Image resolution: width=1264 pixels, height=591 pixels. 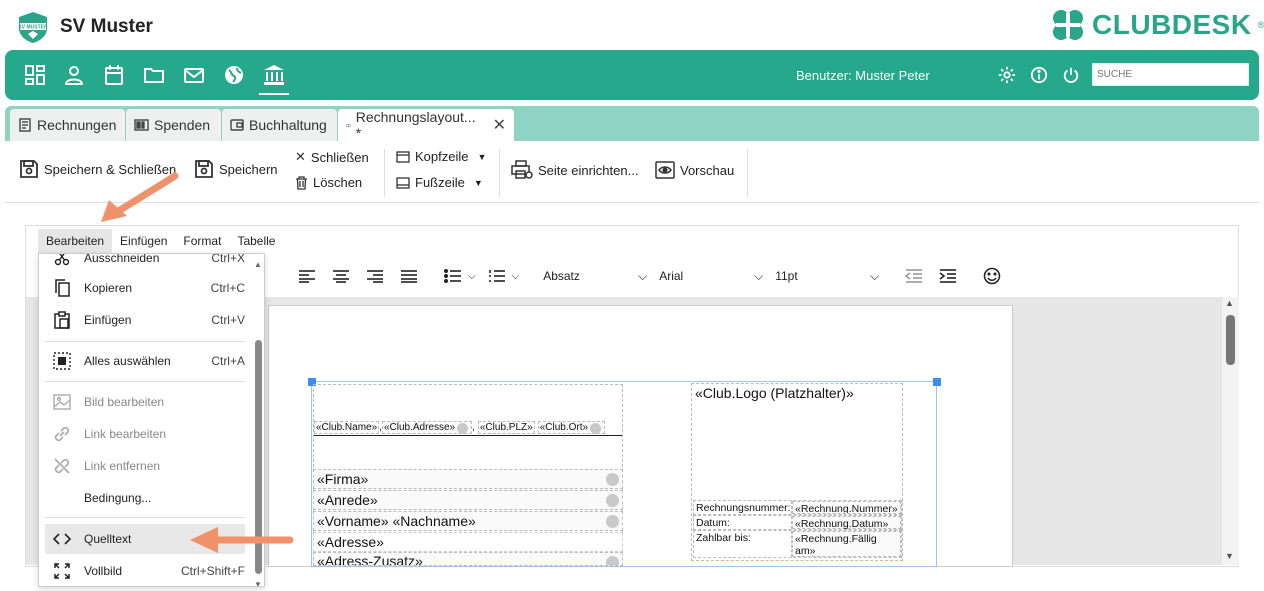 What do you see at coordinates (67, 125) in the screenshot?
I see `tab-rechnungen: Rechnungen` at bounding box center [67, 125].